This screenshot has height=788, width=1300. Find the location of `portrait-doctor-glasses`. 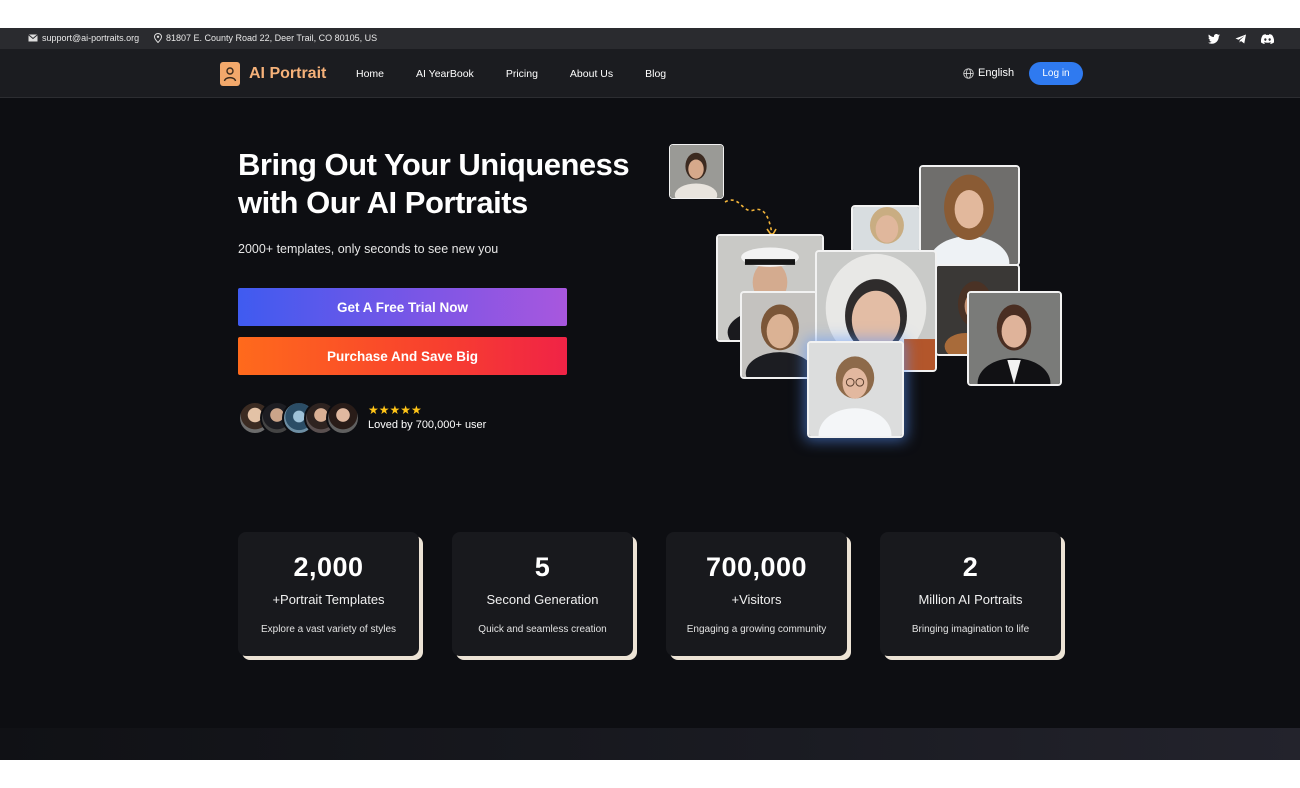

portrait-doctor-glasses is located at coordinates (855, 389).